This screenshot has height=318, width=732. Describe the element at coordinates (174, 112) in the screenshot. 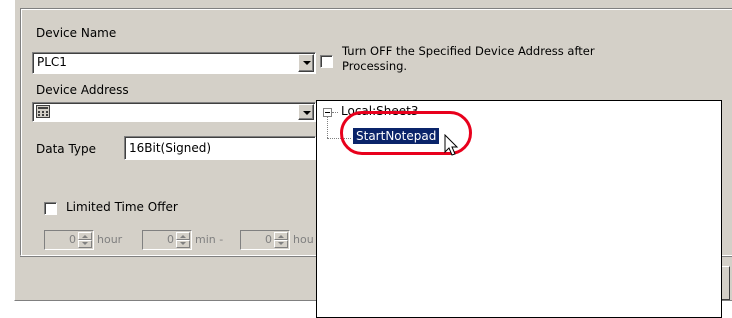

I see `device-address-combo` at that location.